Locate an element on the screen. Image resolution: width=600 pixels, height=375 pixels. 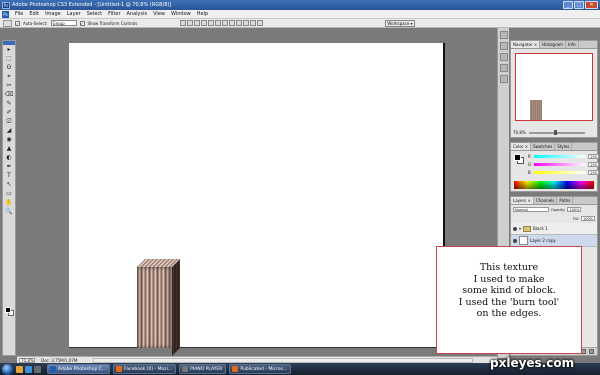
menu-file: File is located at coordinates (19, 14).